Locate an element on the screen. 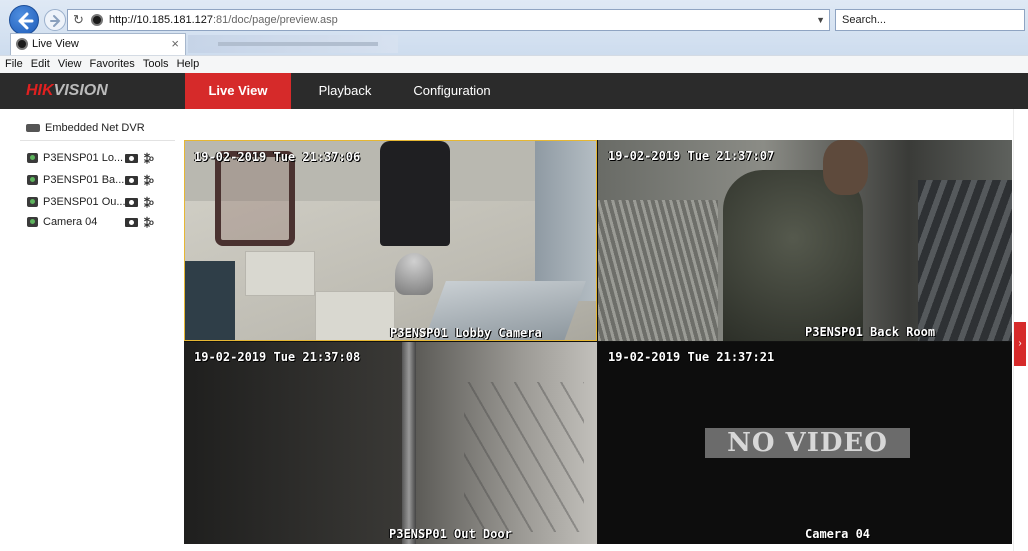  osd-camera-name: Camera 04 is located at coordinates (838, 534).